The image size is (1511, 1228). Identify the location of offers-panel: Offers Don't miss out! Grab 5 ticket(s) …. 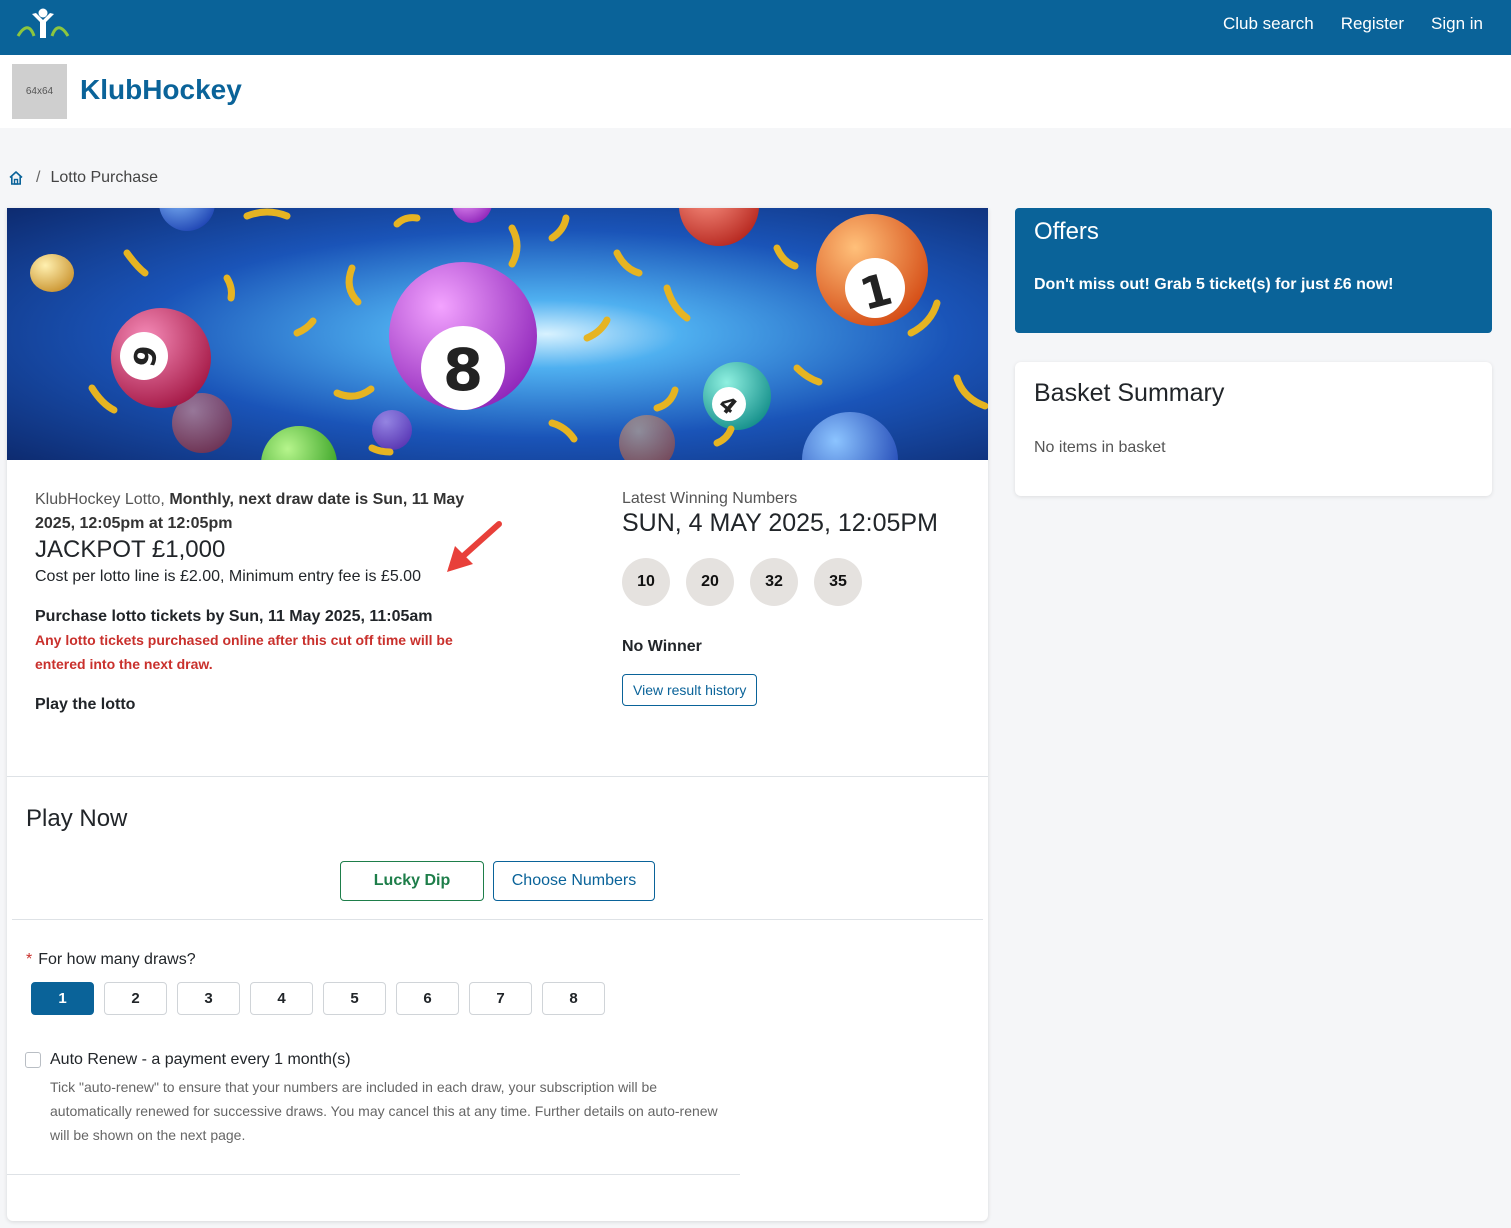
(1253, 270).